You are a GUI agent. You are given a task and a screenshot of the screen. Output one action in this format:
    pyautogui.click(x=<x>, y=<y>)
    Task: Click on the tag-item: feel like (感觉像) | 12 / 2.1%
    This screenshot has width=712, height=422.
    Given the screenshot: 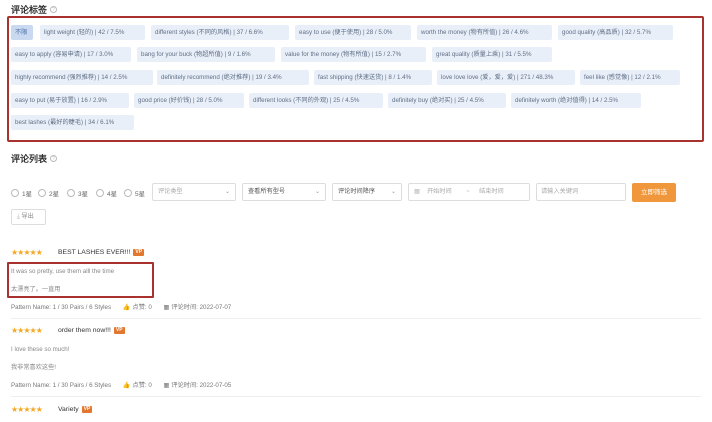 What is the action you would take?
    pyautogui.click(x=630, y=77)
    